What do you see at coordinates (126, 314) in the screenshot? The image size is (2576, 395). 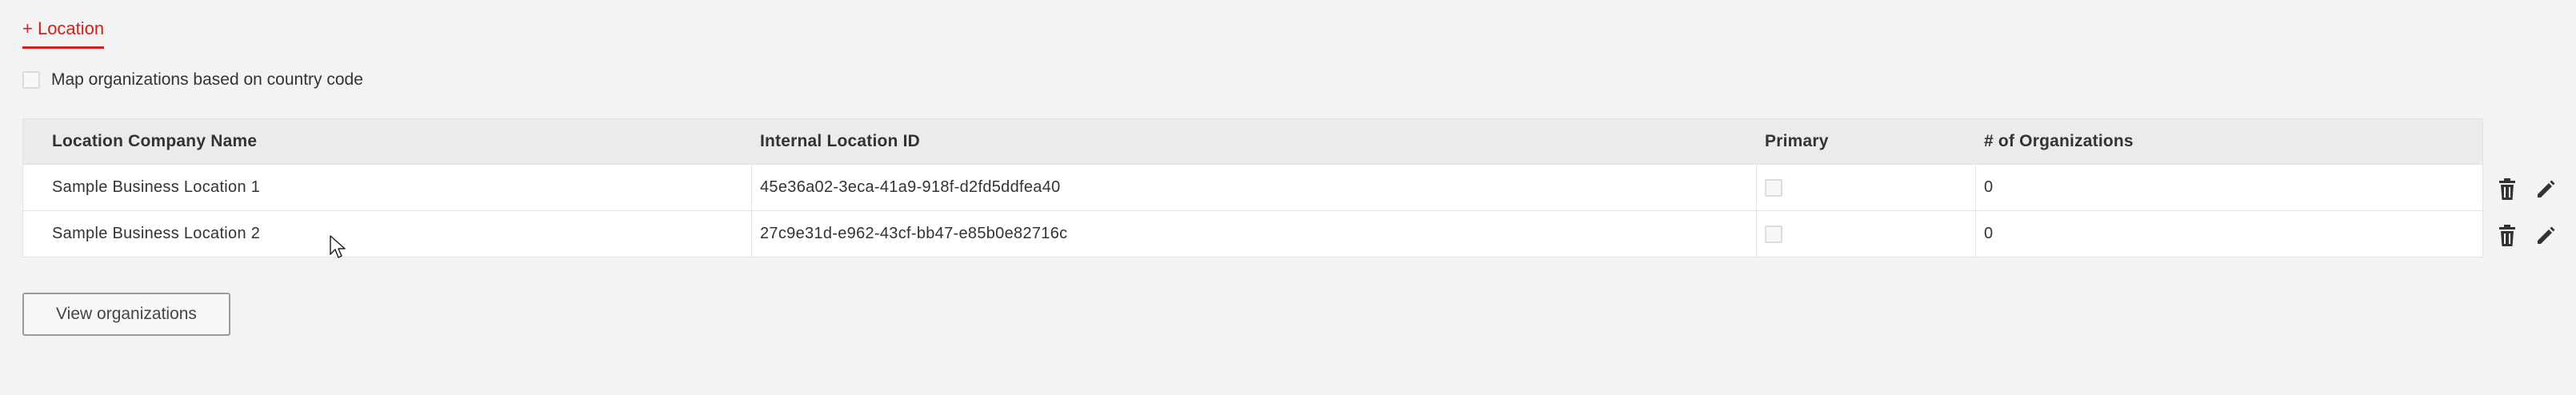 I see `view-organizations-button: View organizations` at bounding box center [126, 314].